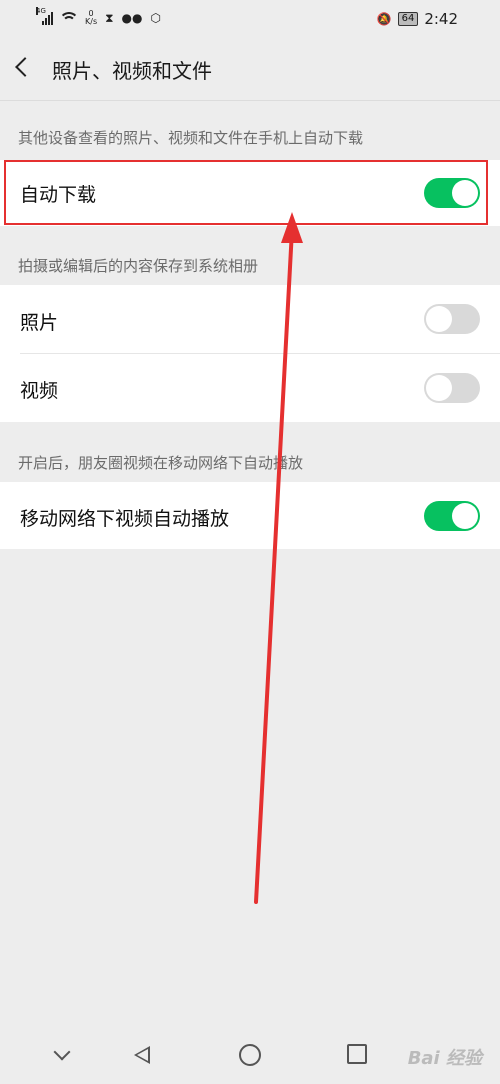 The image size is (500, 1084). I want to click on system-nav-bar: Bai 经验, so click(250, 1059).